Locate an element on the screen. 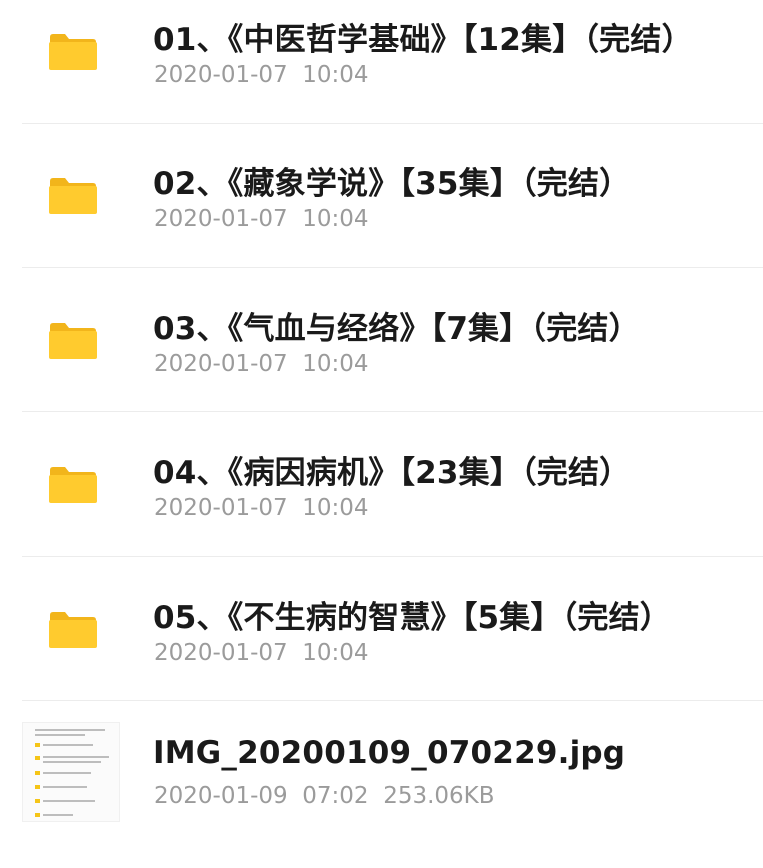 The image size is (763, 868). folder-name: 02、《藏象学说》【35集】（完结） is located at coordinates (392, 184).